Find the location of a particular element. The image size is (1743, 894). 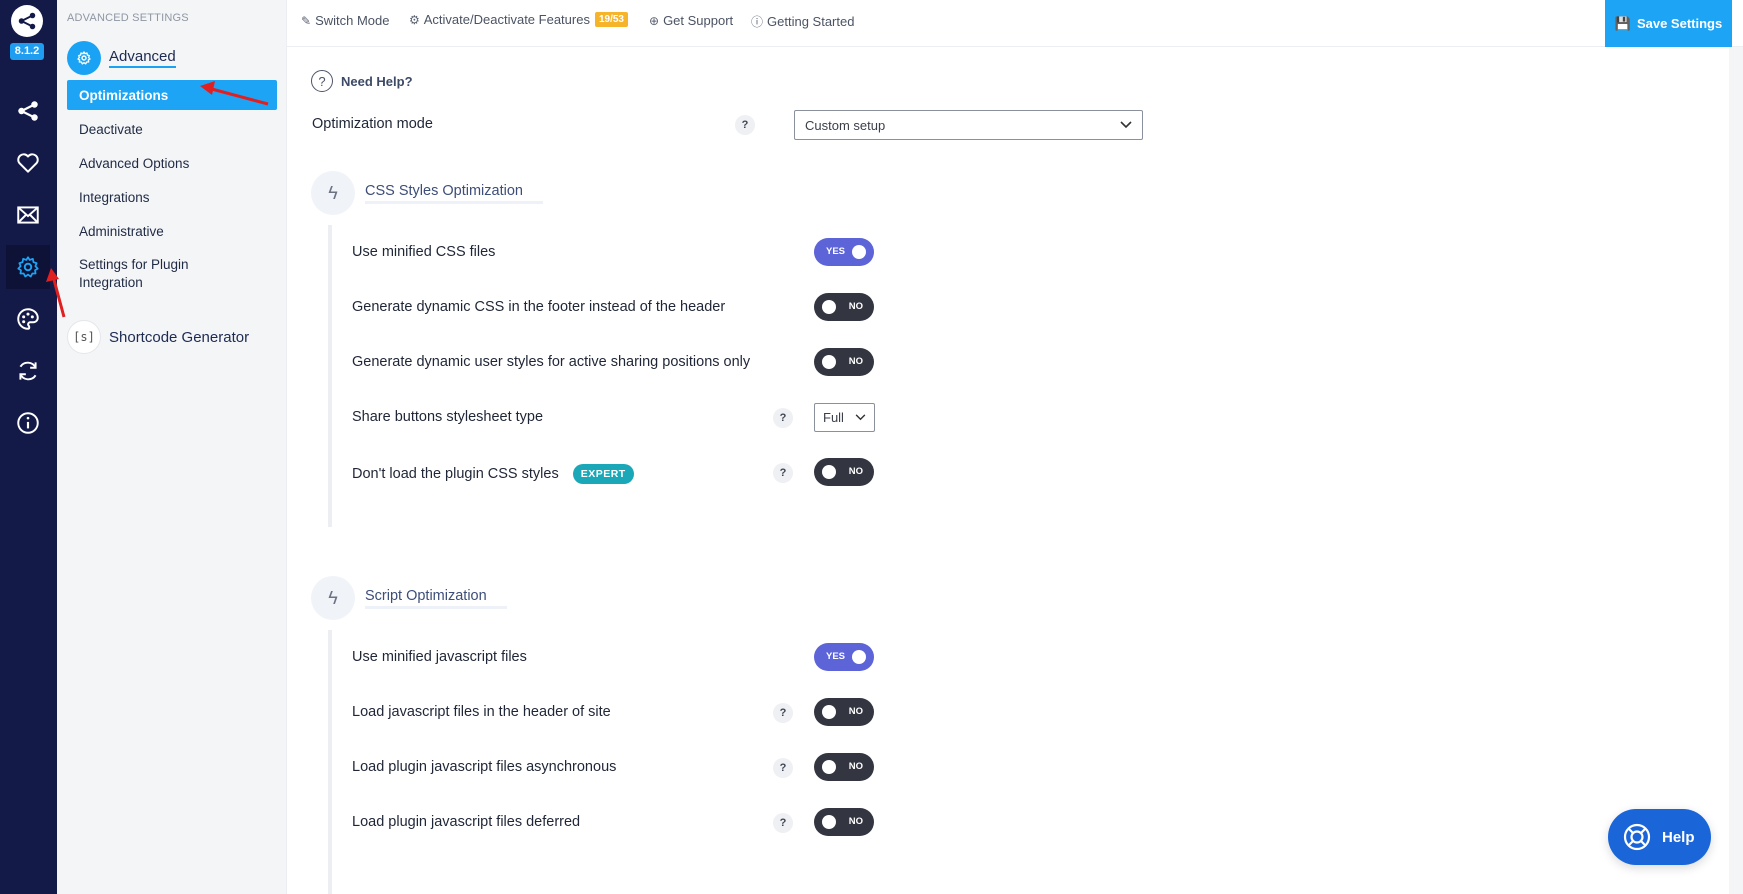

info-icon is located at coordinates (28, 423).